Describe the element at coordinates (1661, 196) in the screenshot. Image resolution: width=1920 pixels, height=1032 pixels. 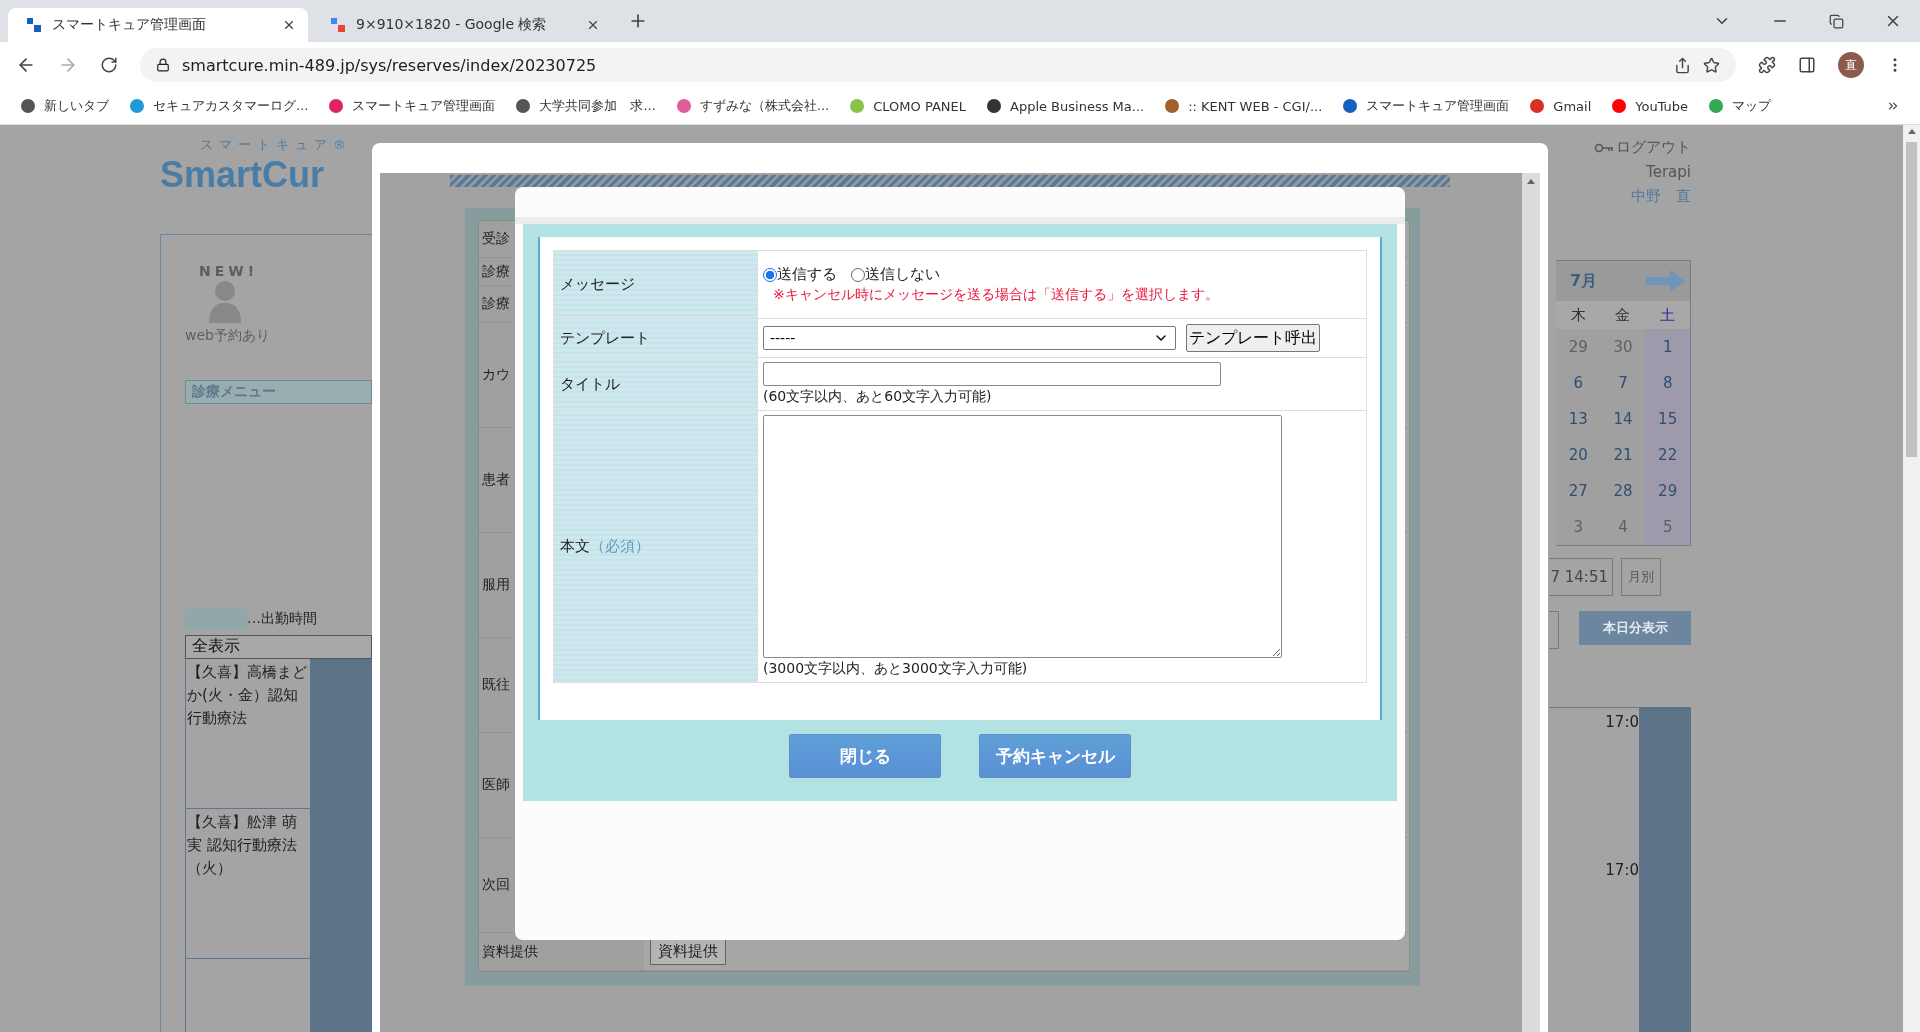
I see `user-name: 中野 直` at that location.